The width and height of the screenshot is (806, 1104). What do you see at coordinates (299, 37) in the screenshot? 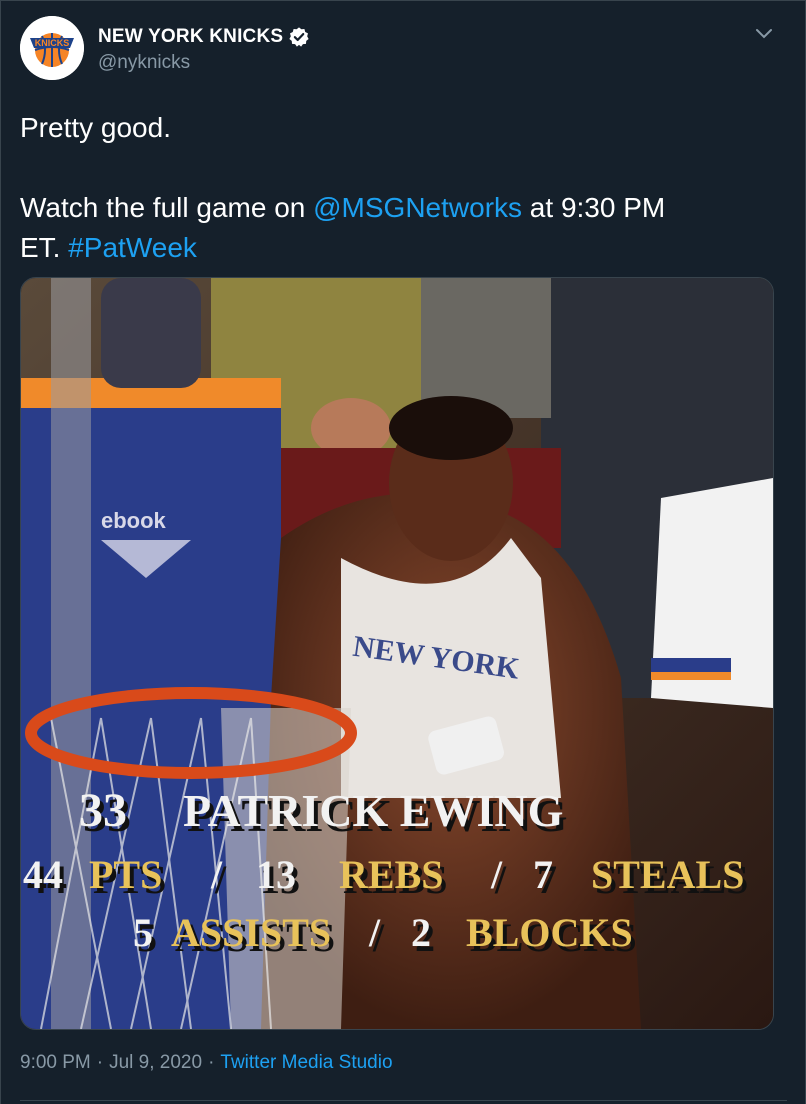
I see `verified-badge-icon` at bounding box center [299, 37].